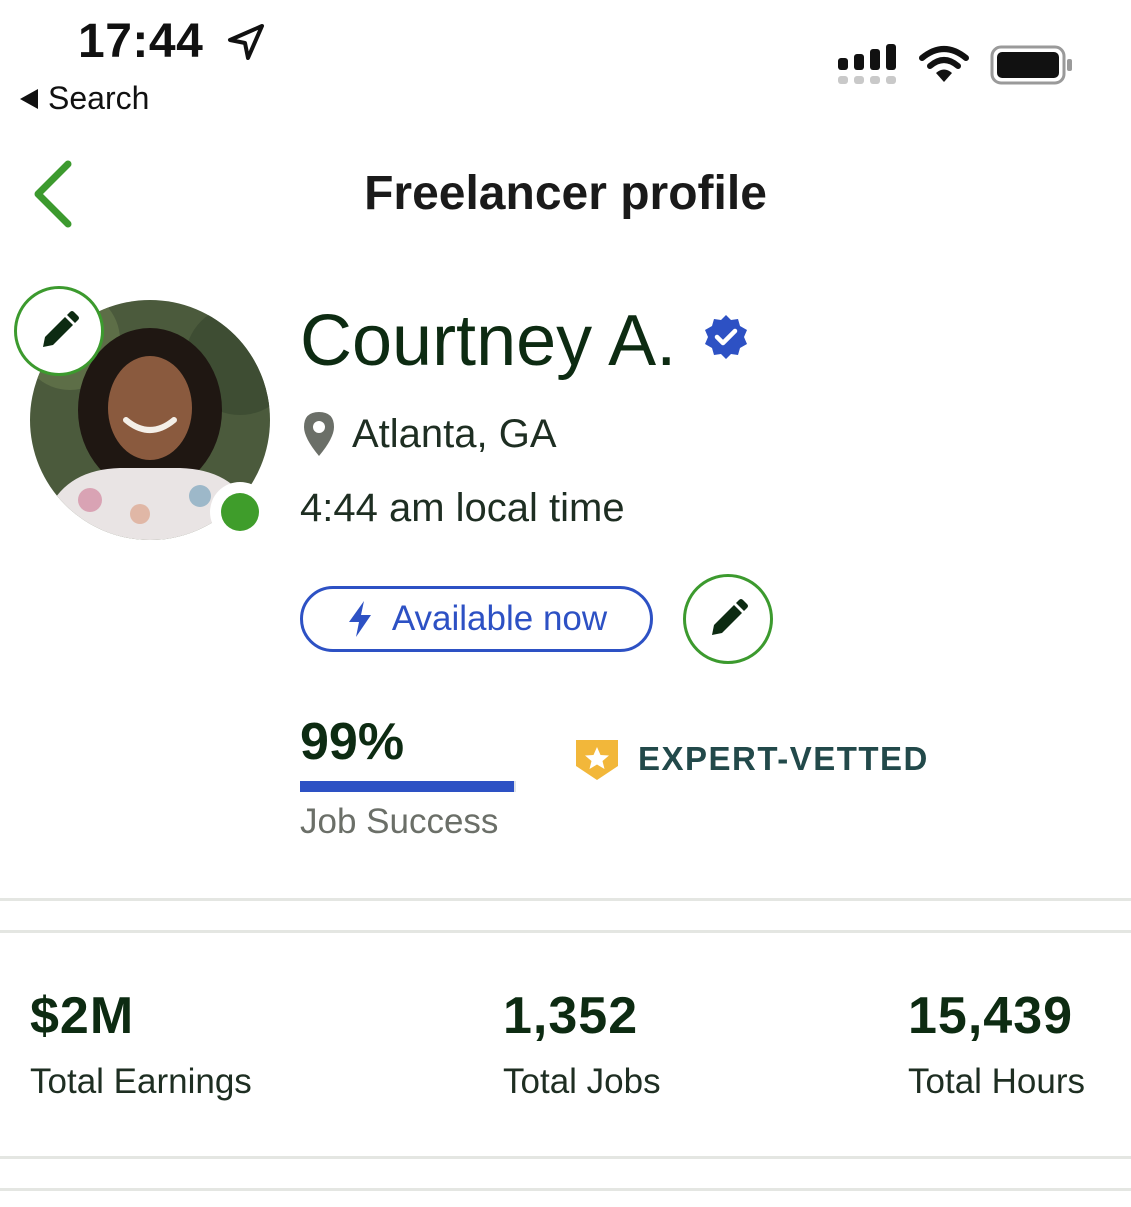  Describe the element at coordinates (141, 1081) in the screenshot. I see `stat-label: Total Earnings` at that location.